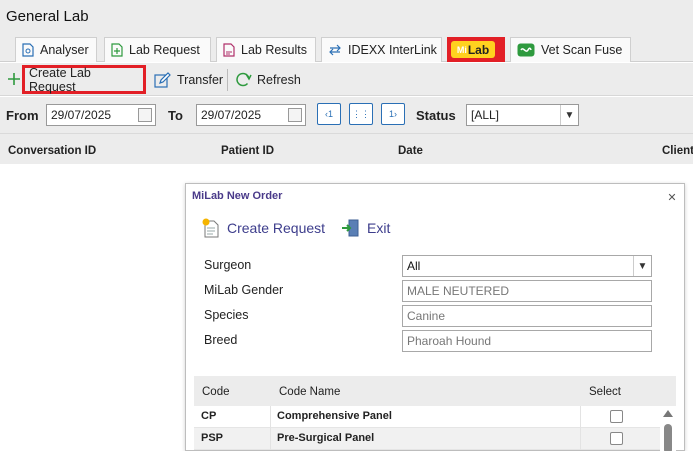  Describe the element at coordinates (309, 392) in the screenshot. I see `column-header-code-name: Code Name` at that location.